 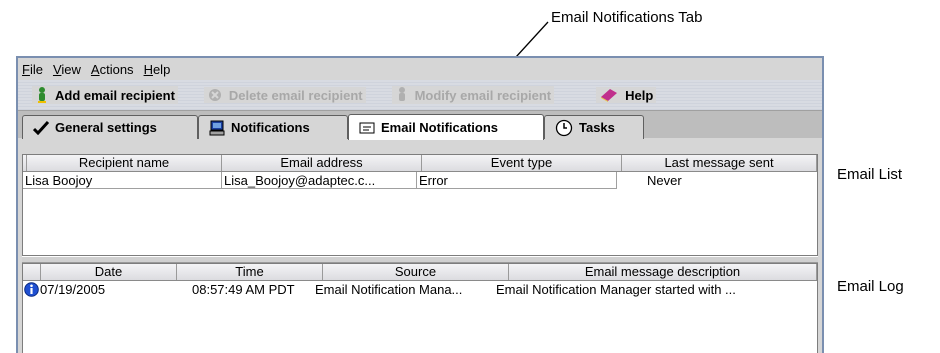 What do you see at coordinates (367, 127) in the screenshot?
I see `envelope-icon` at bounding box center [367, 127].